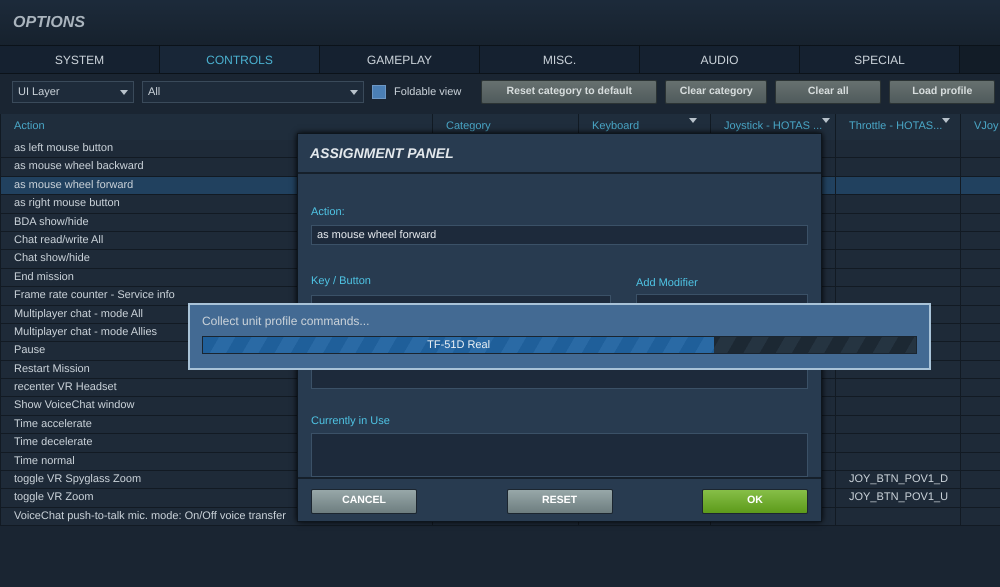 This screenshot has width=1000, height=587. Describe the element at coordinates (74, 405) in the screenshot. I see `table-cell: Show VoiceChat window` at that location.